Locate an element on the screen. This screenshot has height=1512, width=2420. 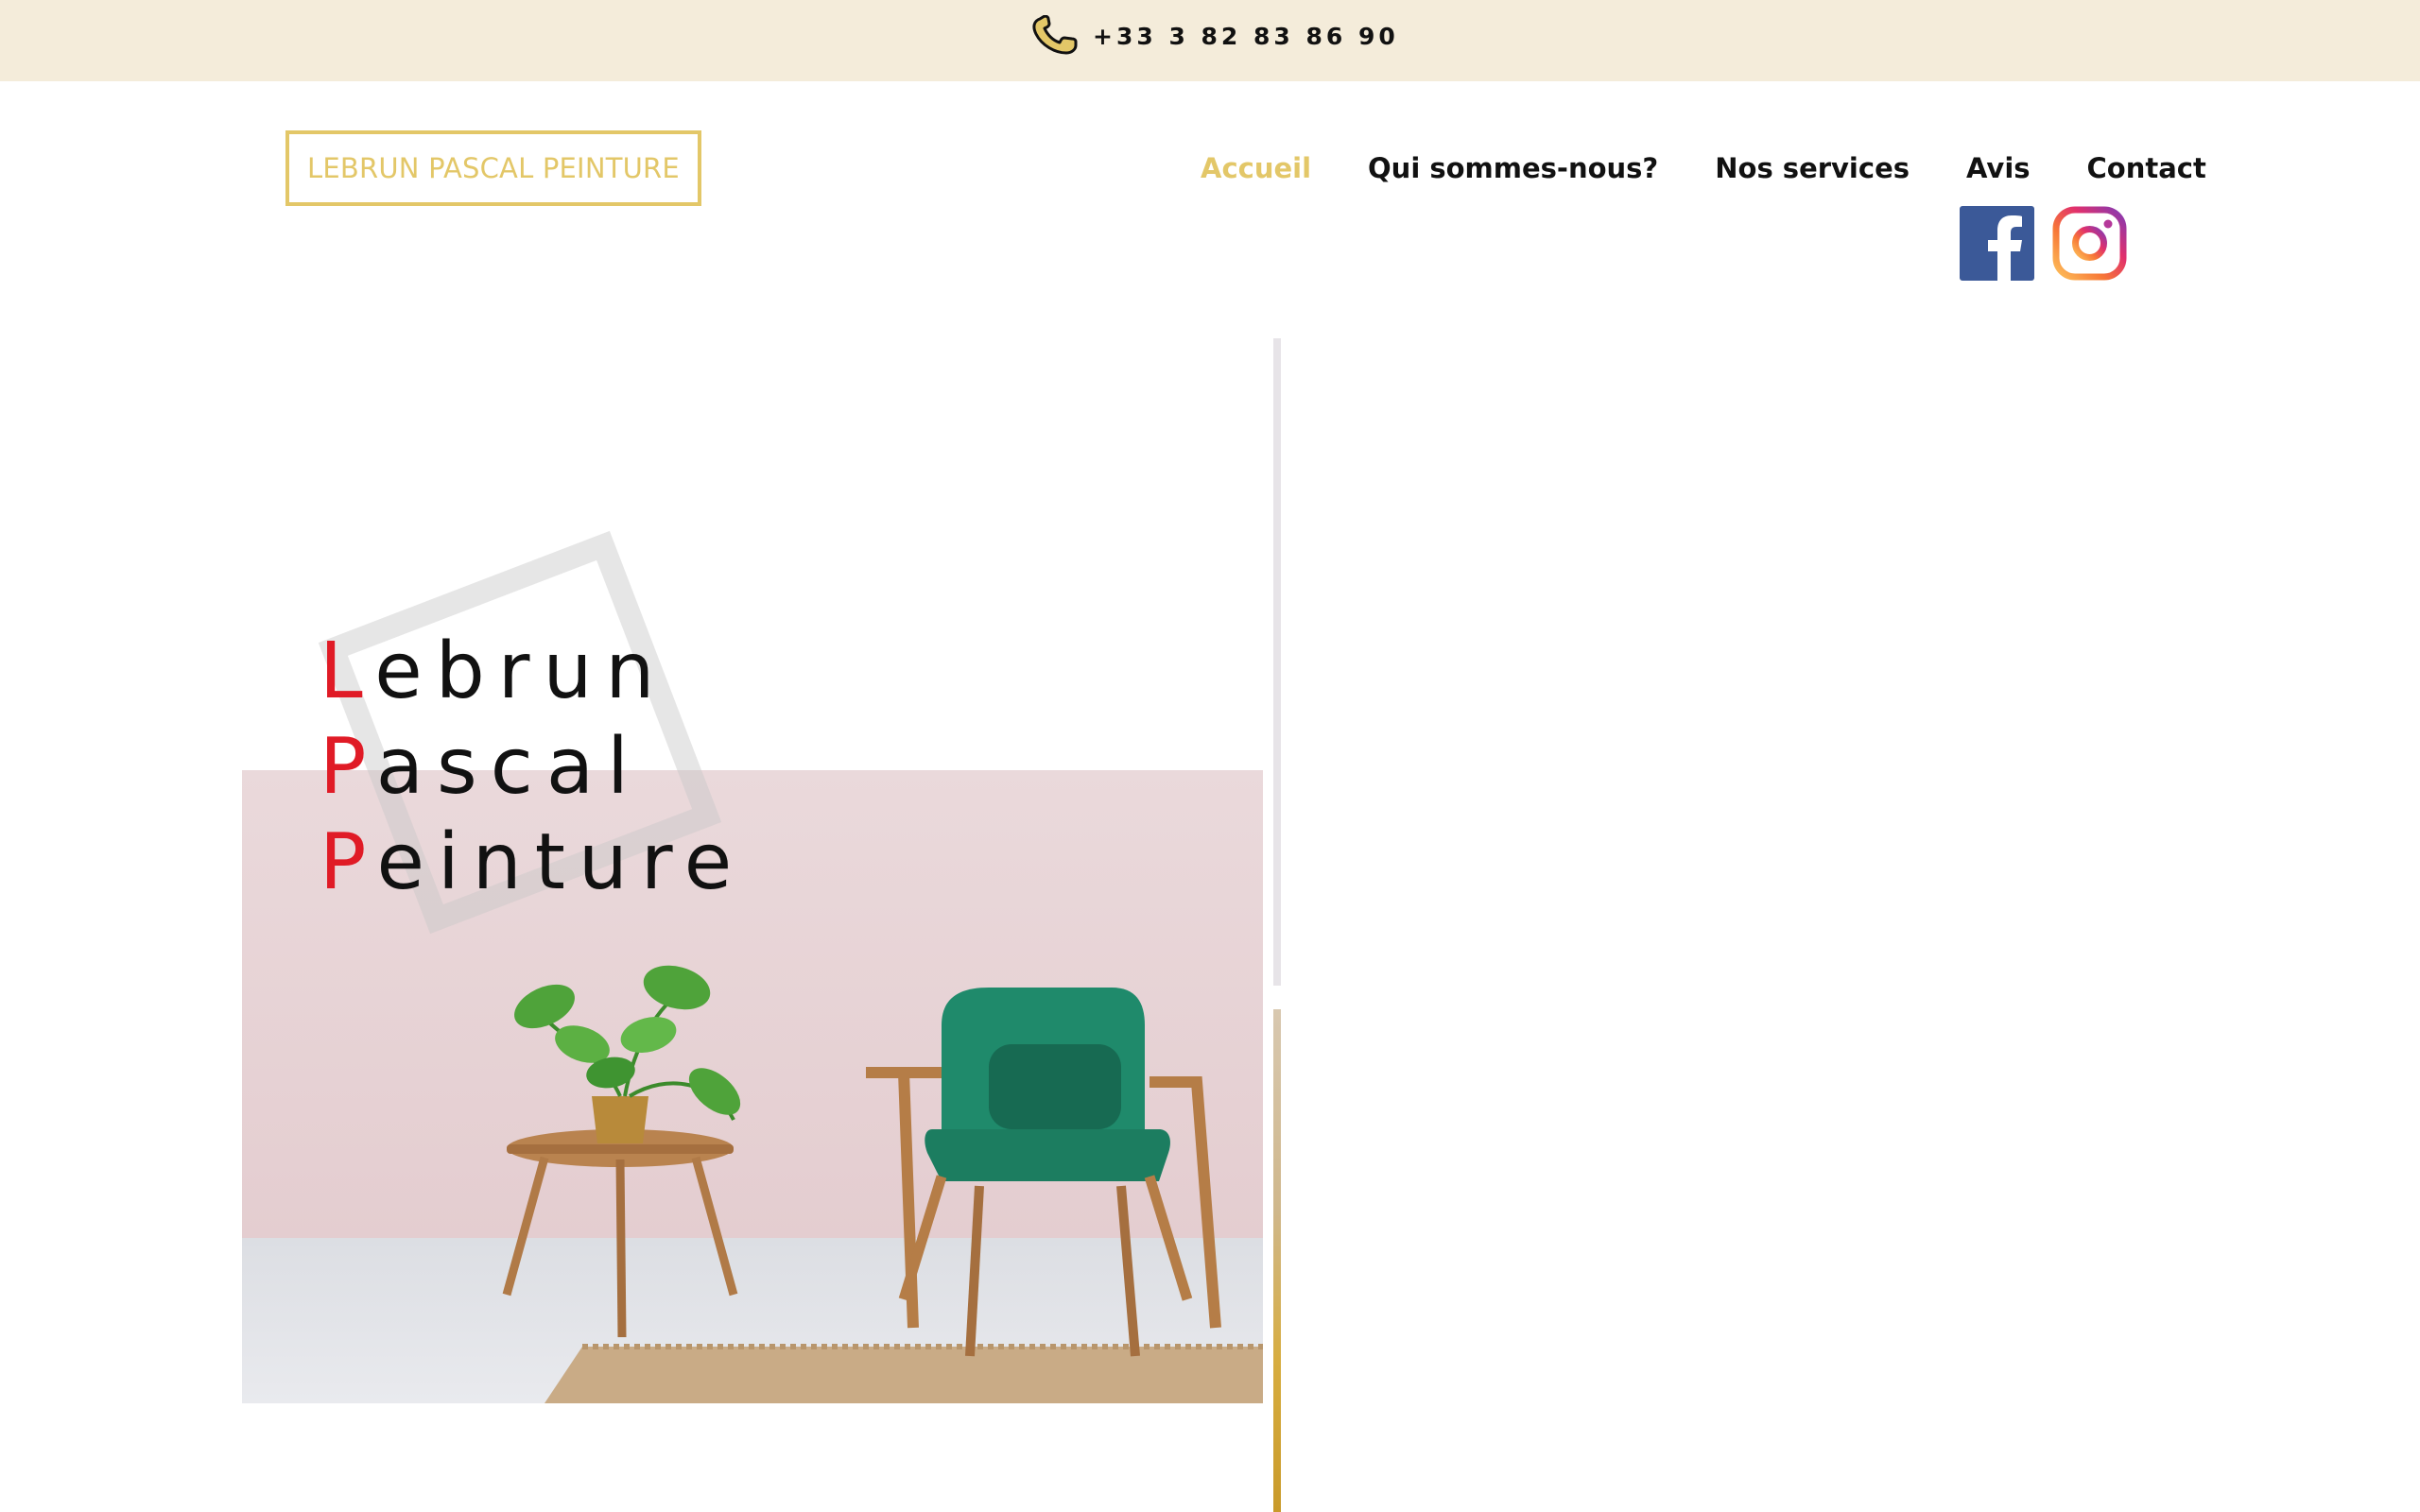
vertical-divider is located at coordinates (1277, 662).